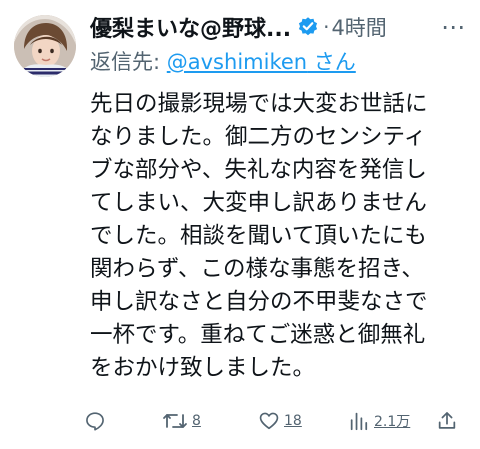 The width and height of the screenshot is (480, 449). Describe the element at coordinates (359, 421) in the screenshot. I see `views-icon` at that location.